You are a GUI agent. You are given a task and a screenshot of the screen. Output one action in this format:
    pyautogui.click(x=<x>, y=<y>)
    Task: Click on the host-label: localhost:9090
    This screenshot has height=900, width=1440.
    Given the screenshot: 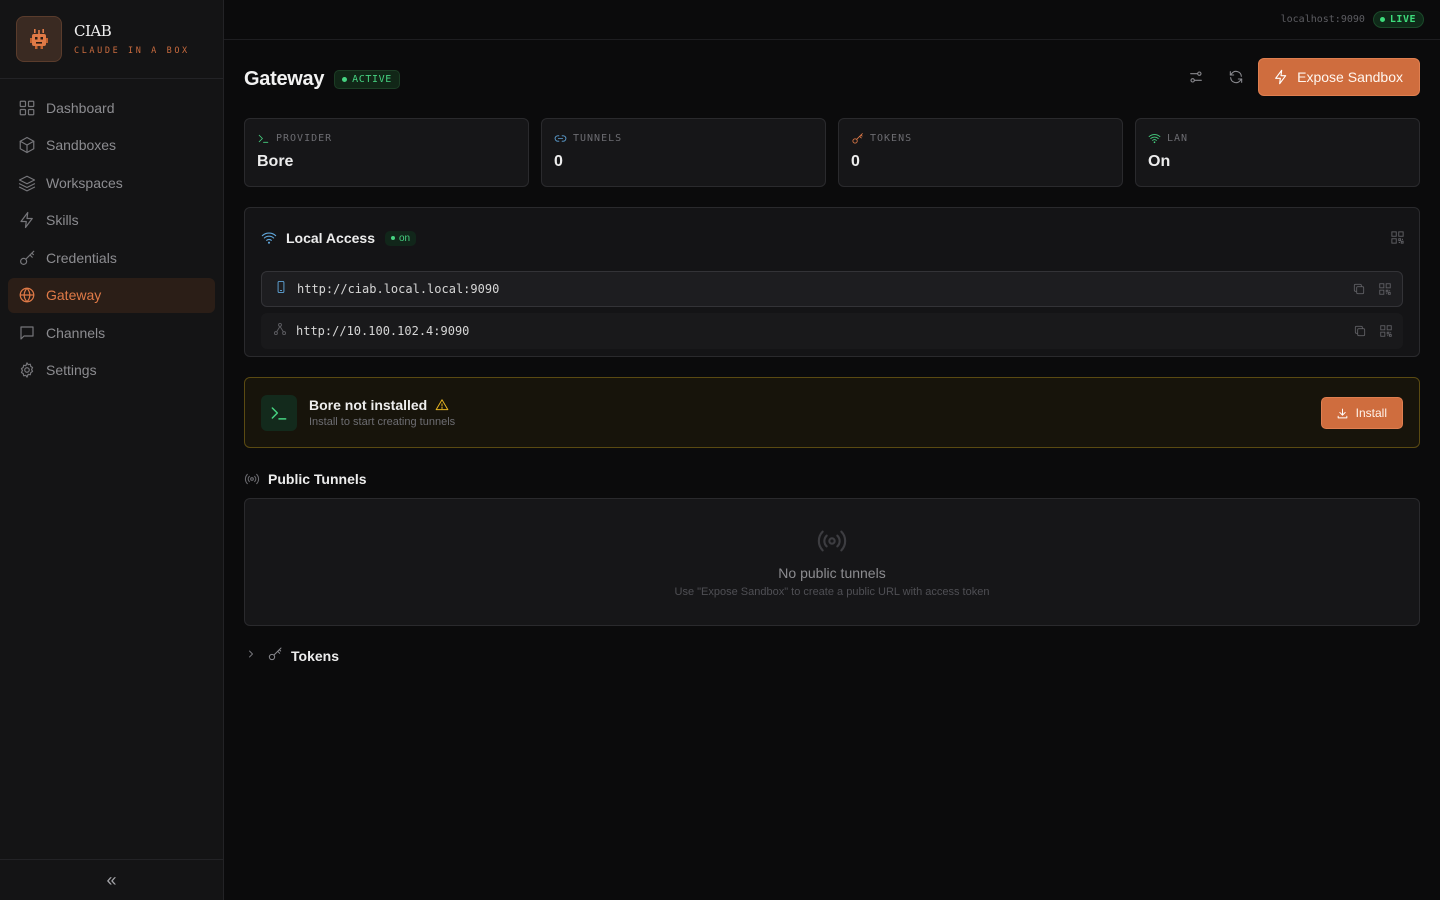 What is the action you would take?
    pyautogui.click(x=1322, y=19)
    